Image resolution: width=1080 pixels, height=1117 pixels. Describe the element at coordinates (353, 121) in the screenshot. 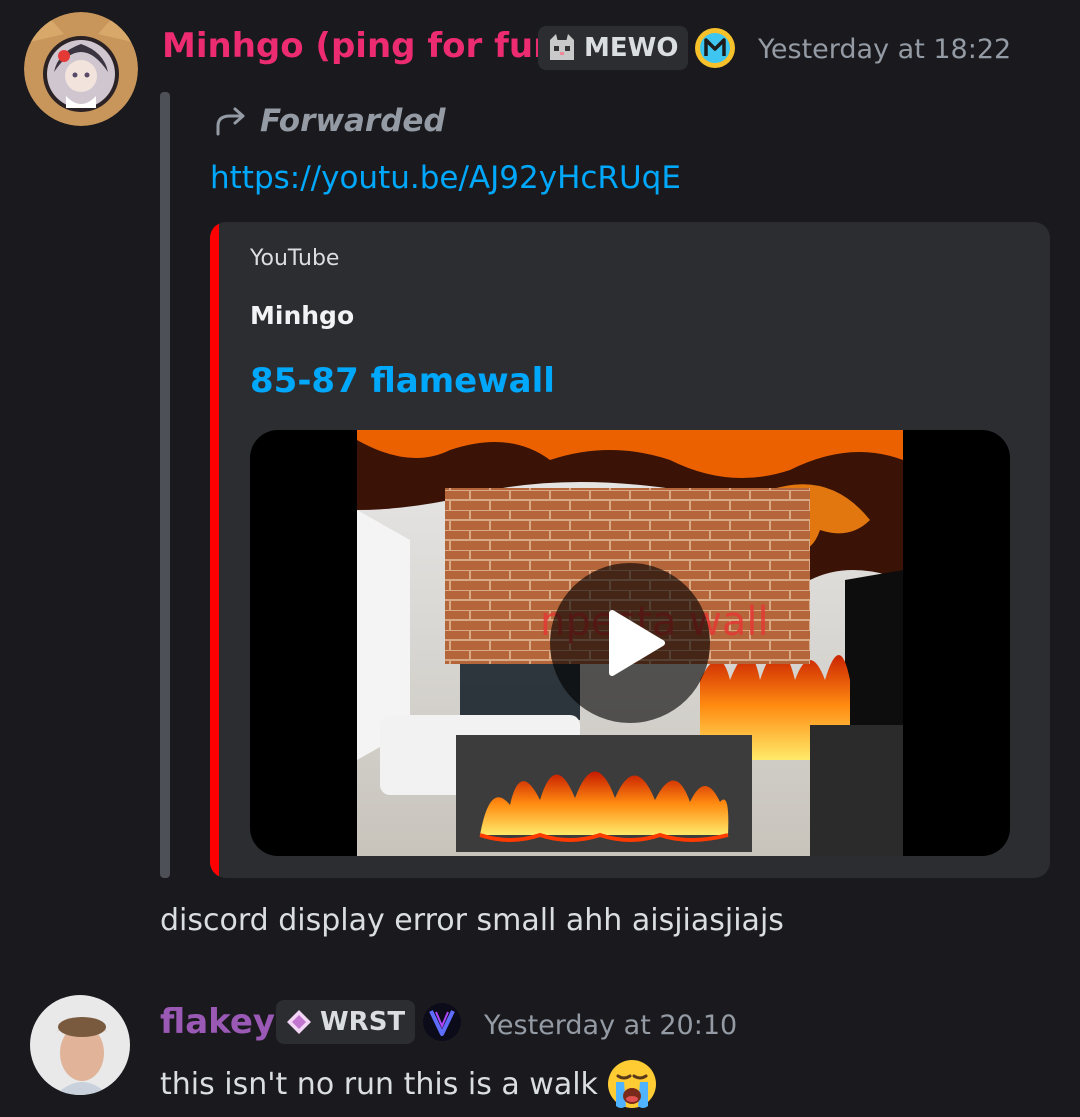

I see `forwarded-text: Forwarded` at that location.